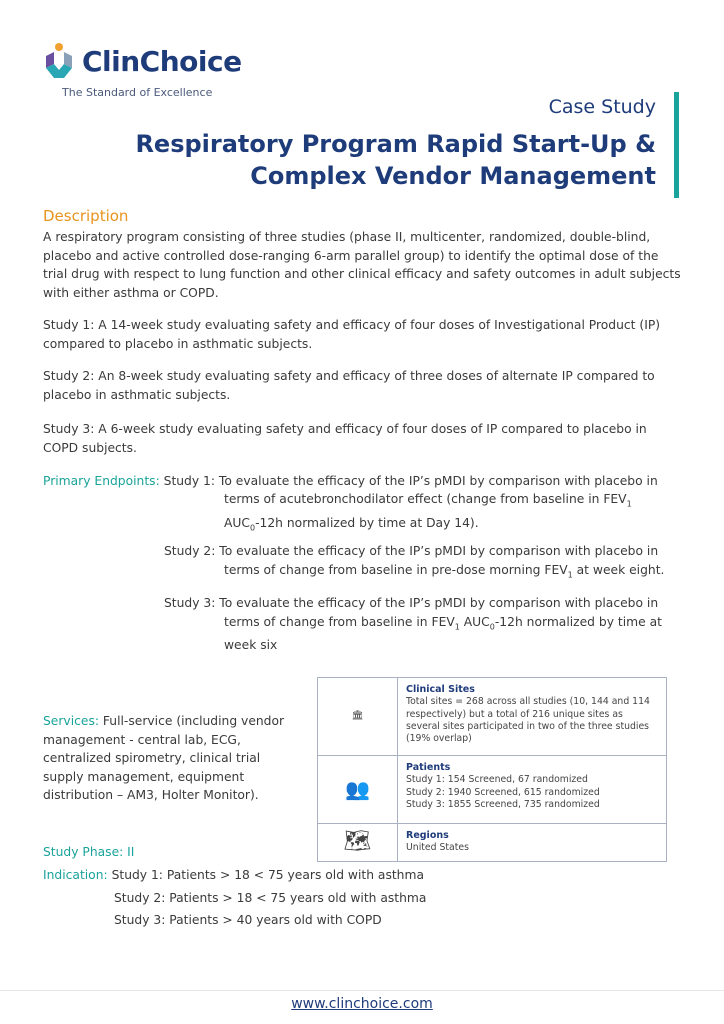  I want to click on logo: ClinChoice, so click(142, 61).